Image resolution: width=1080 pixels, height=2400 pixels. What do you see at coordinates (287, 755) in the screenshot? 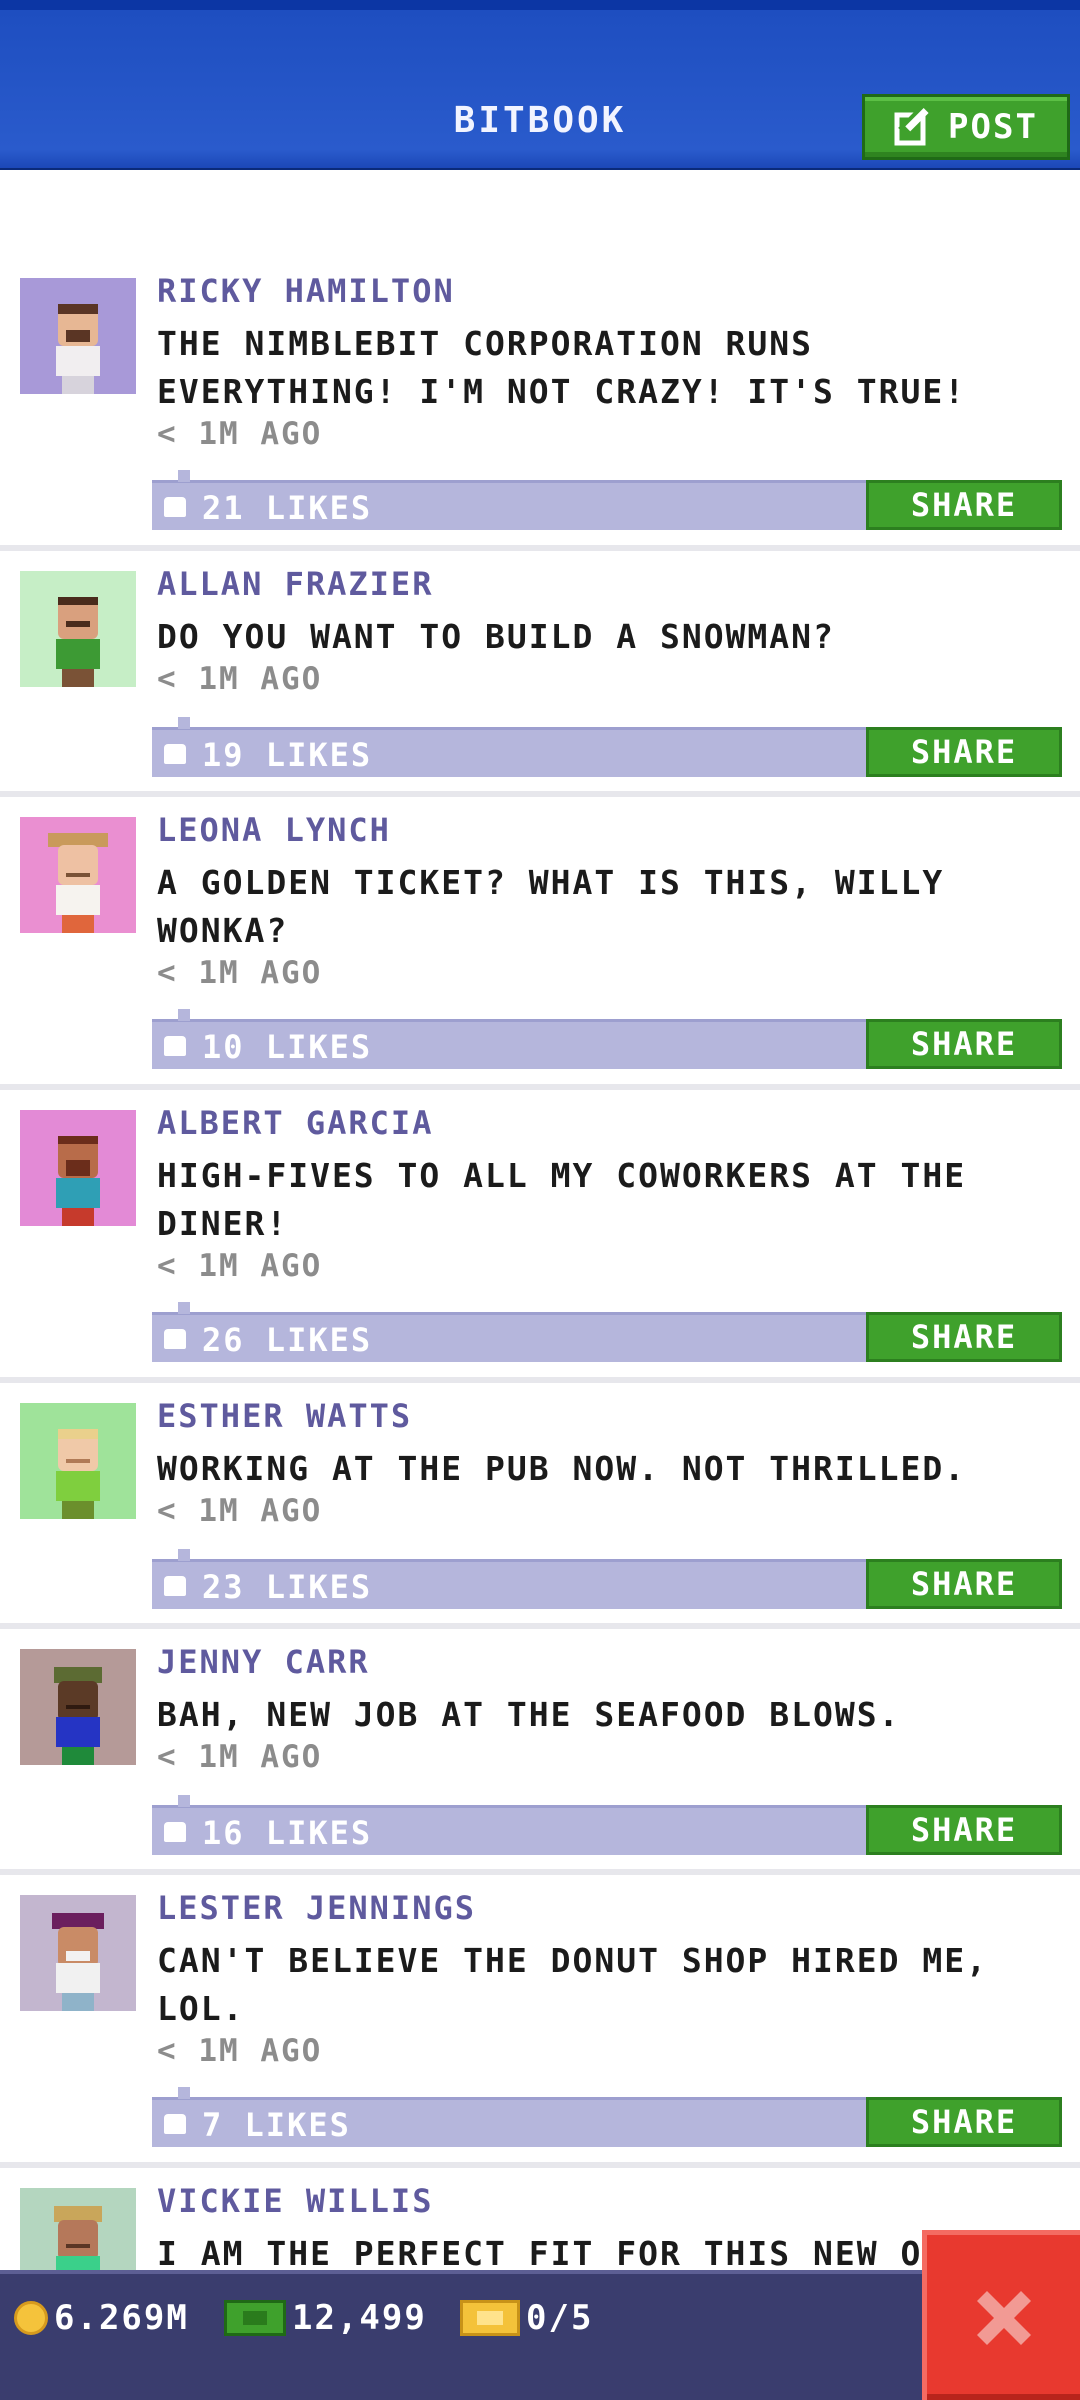
I see `likes-count: 19 LIKES` at bounding box center [287, 755].